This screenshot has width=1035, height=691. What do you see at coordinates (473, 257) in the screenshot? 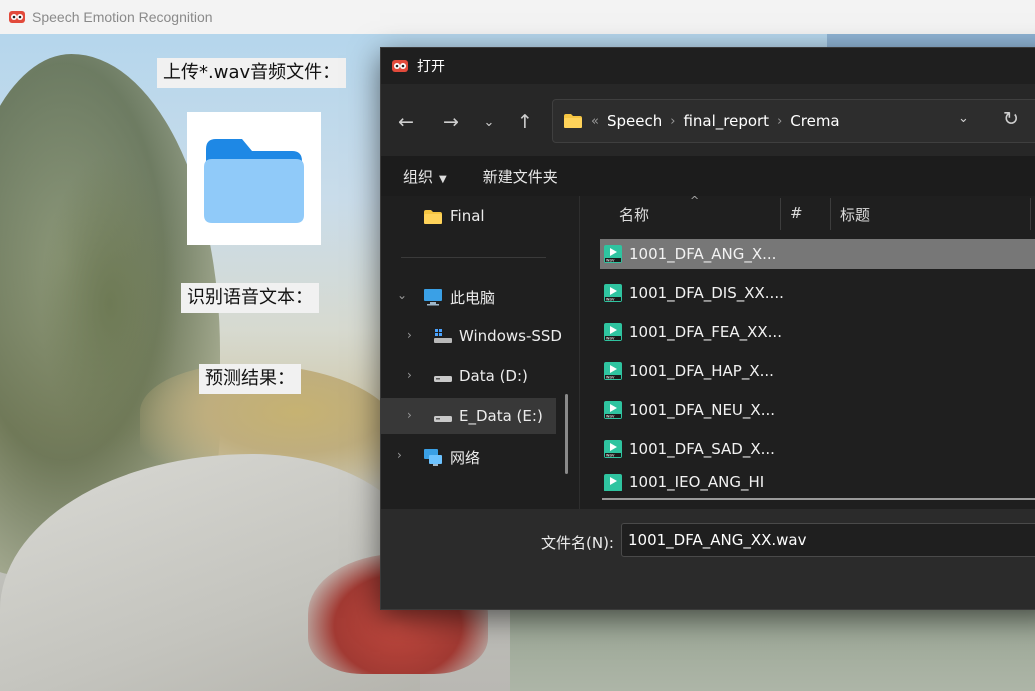
I see `nav-divider` at bounding box center [473, 257].